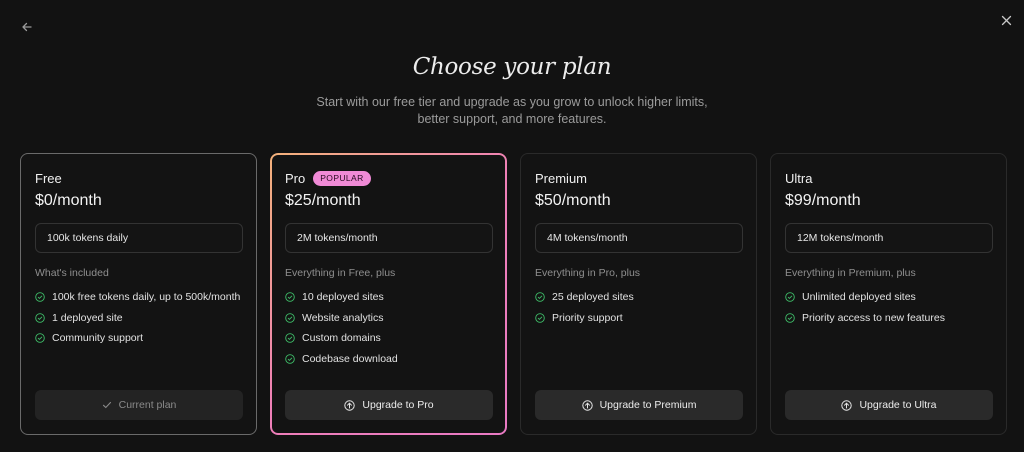 The height and width of the screenshot is (452, 1024). I want to click on tokens-selector: 12M tokens/month, so click(889, 238).